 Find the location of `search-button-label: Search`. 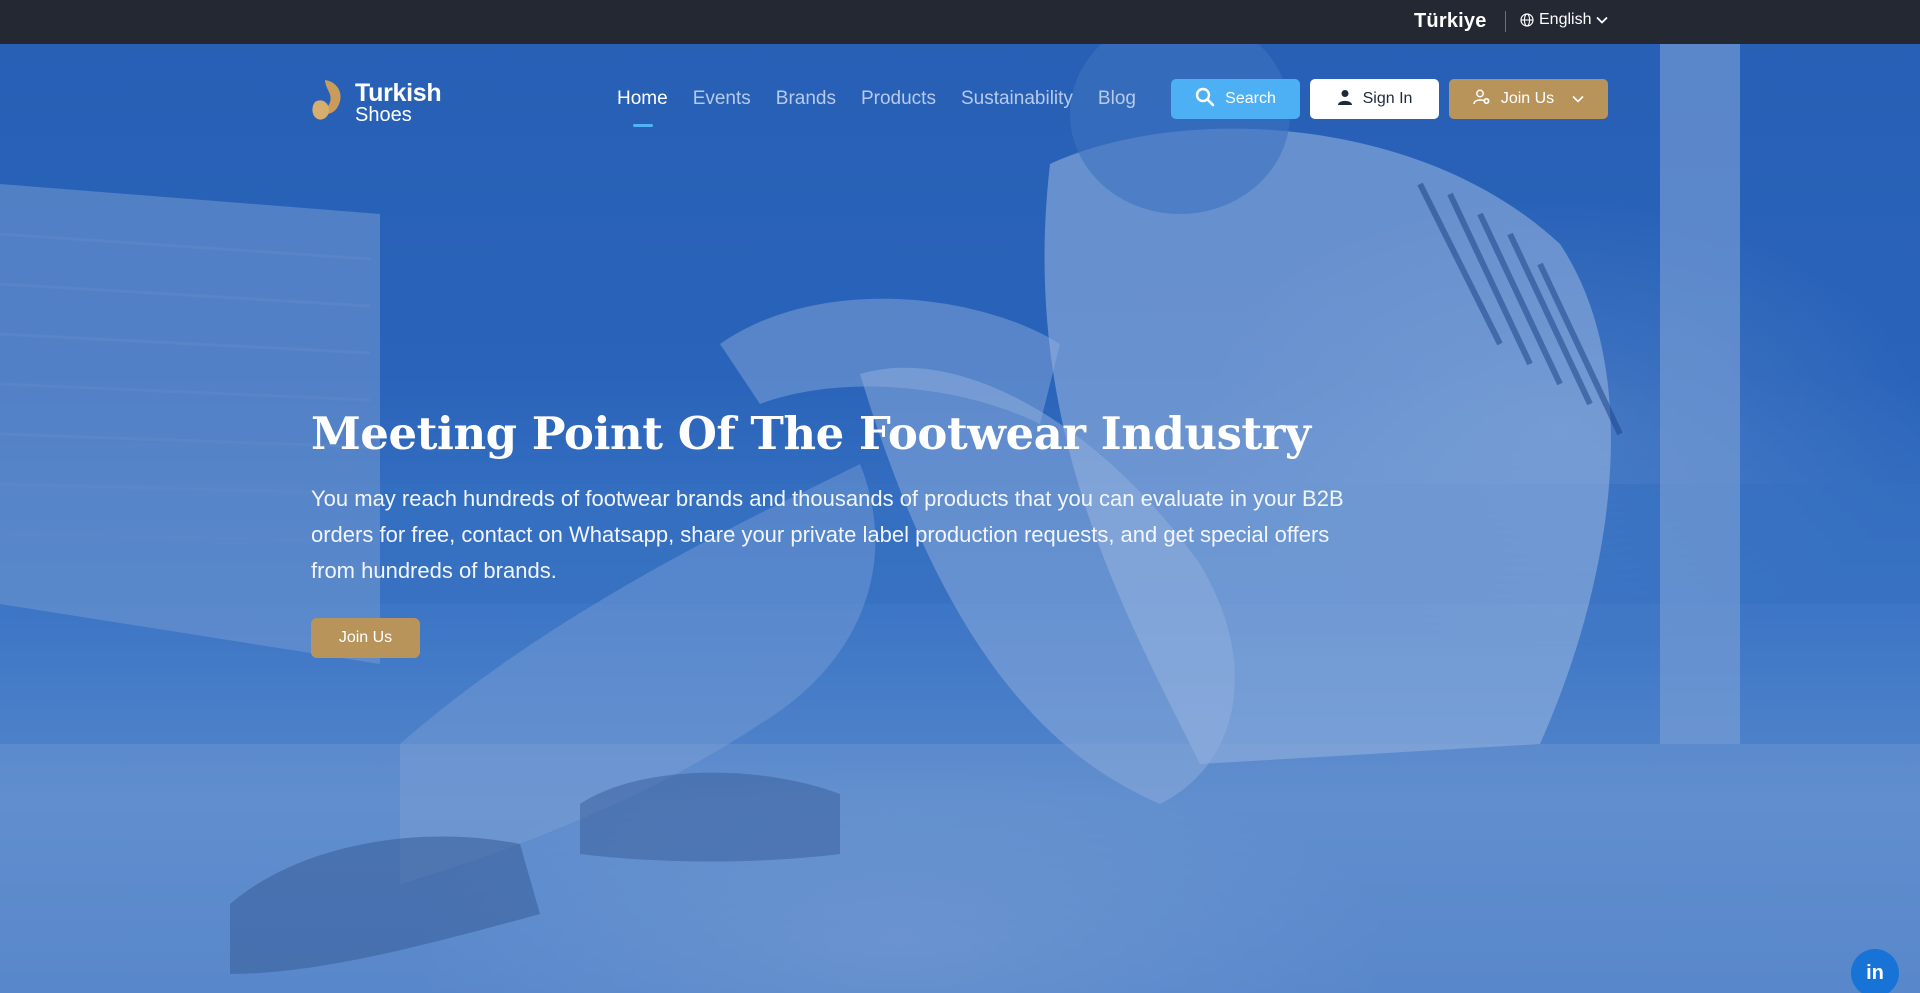

search-button-label: Search is located at coordinates (1250, 98).